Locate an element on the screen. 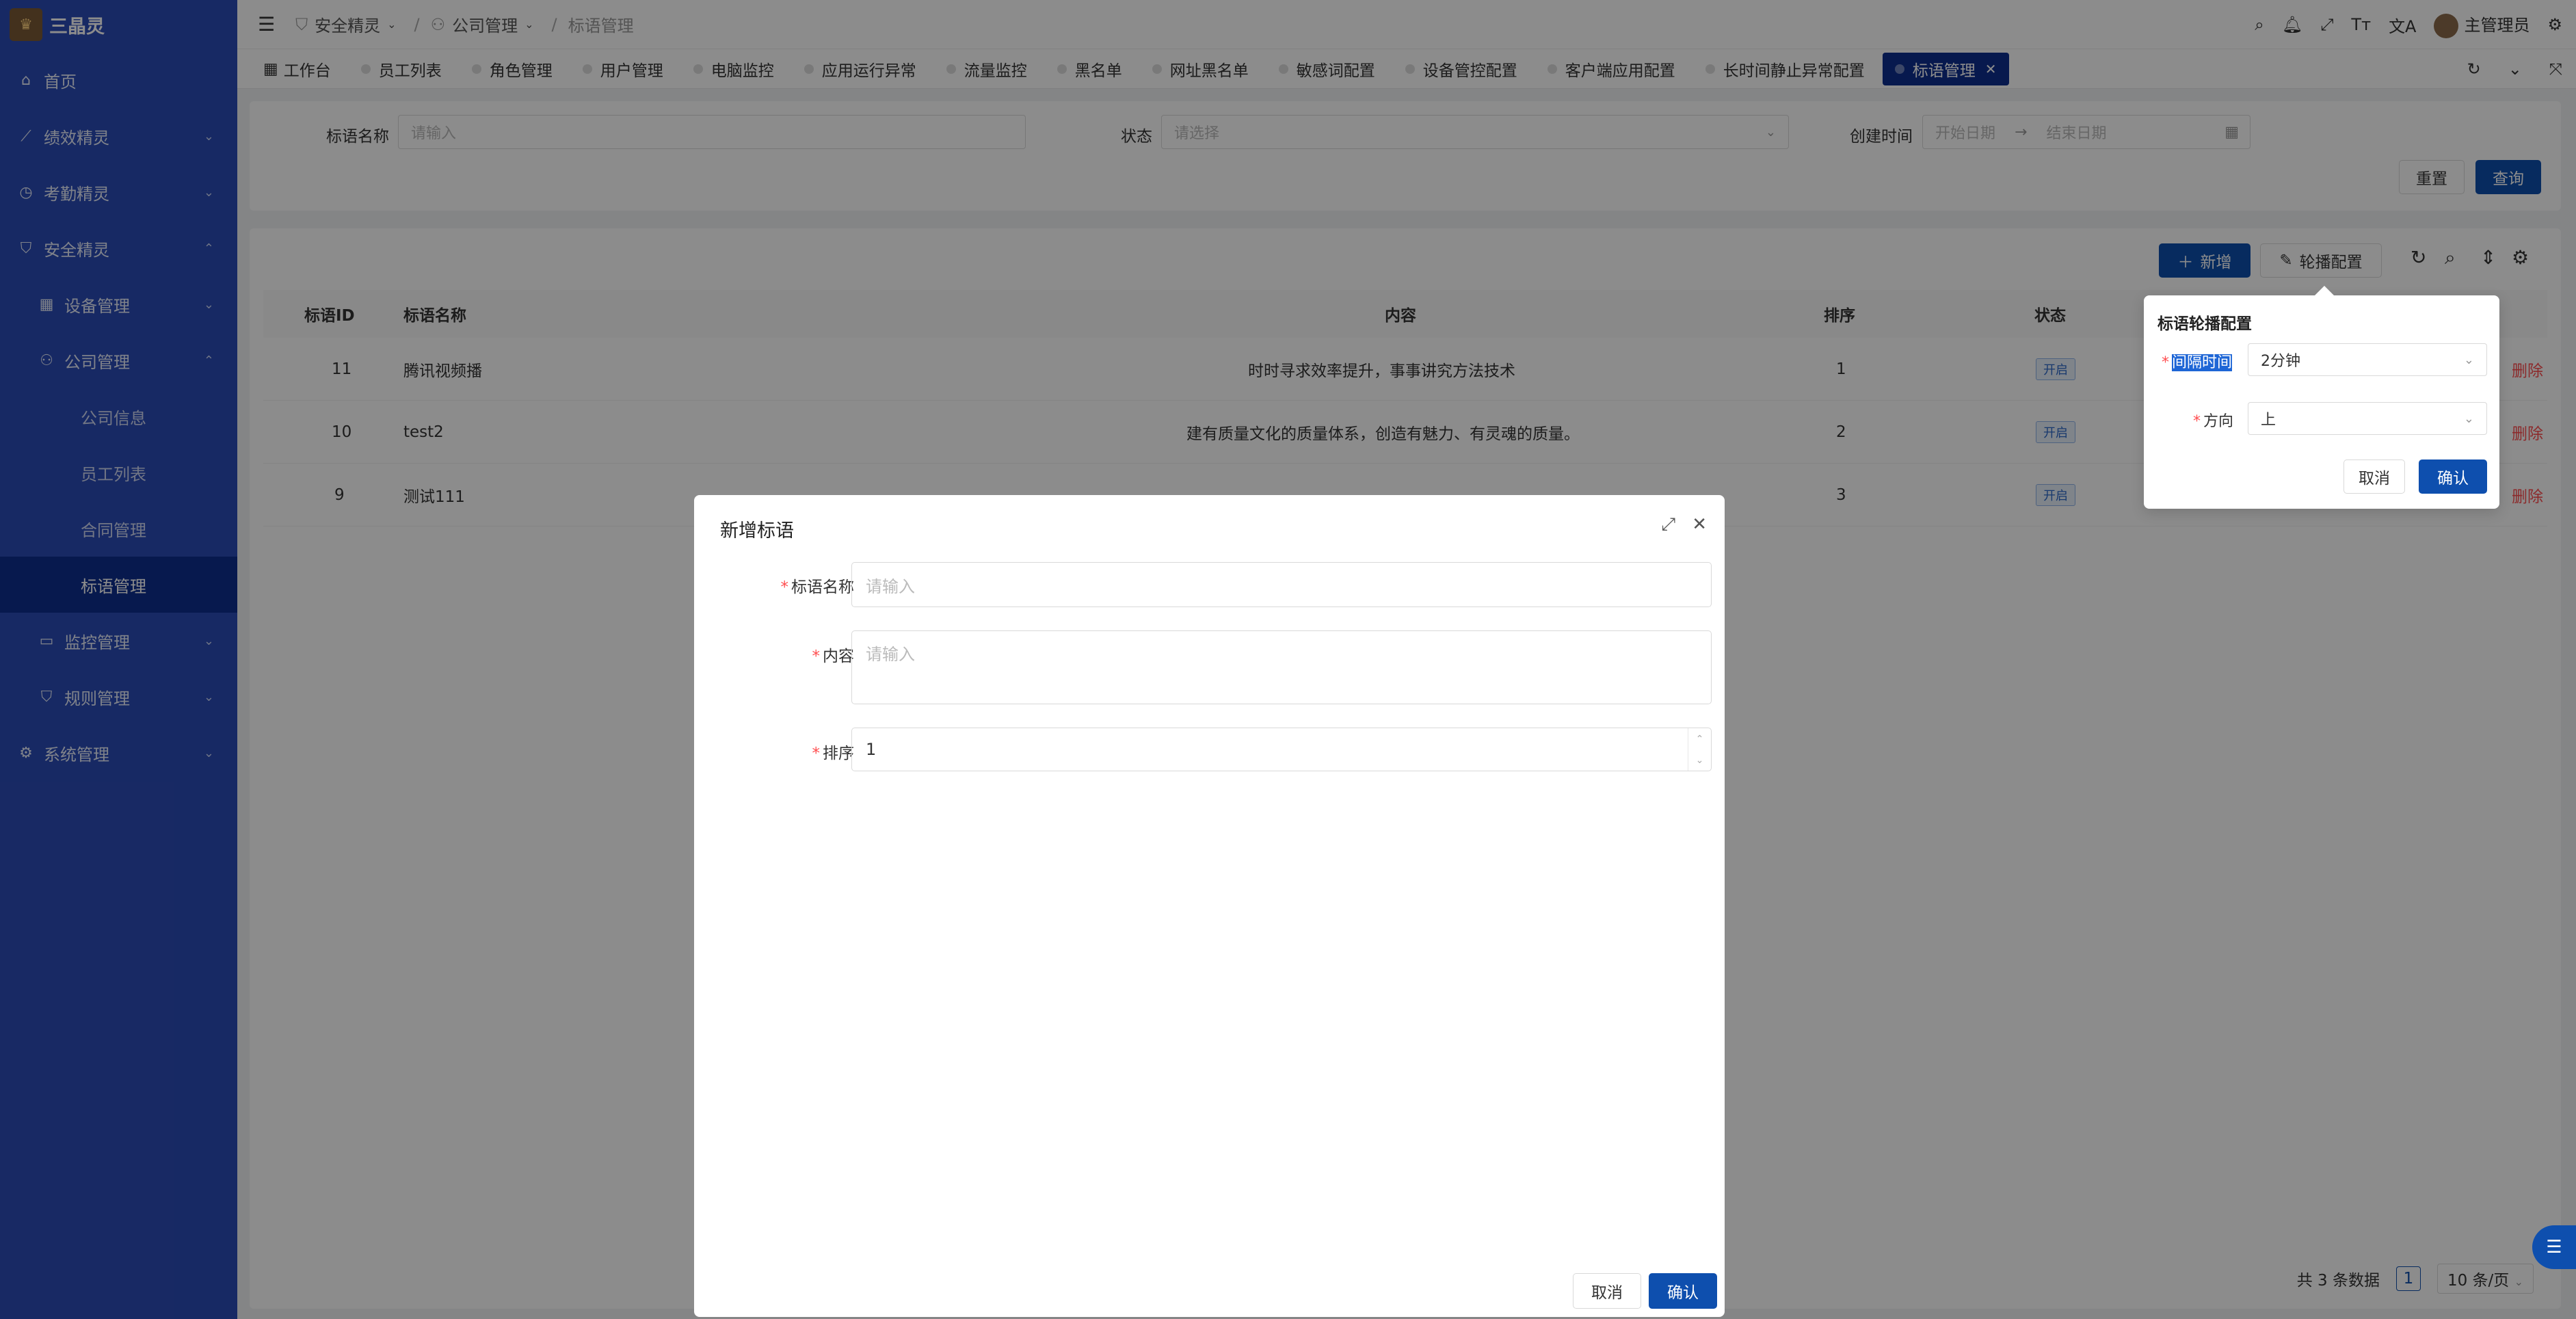 The height and width of the screenshot is (1319, 2576). content-label: * 内容 is located at coordinates (833, 656).